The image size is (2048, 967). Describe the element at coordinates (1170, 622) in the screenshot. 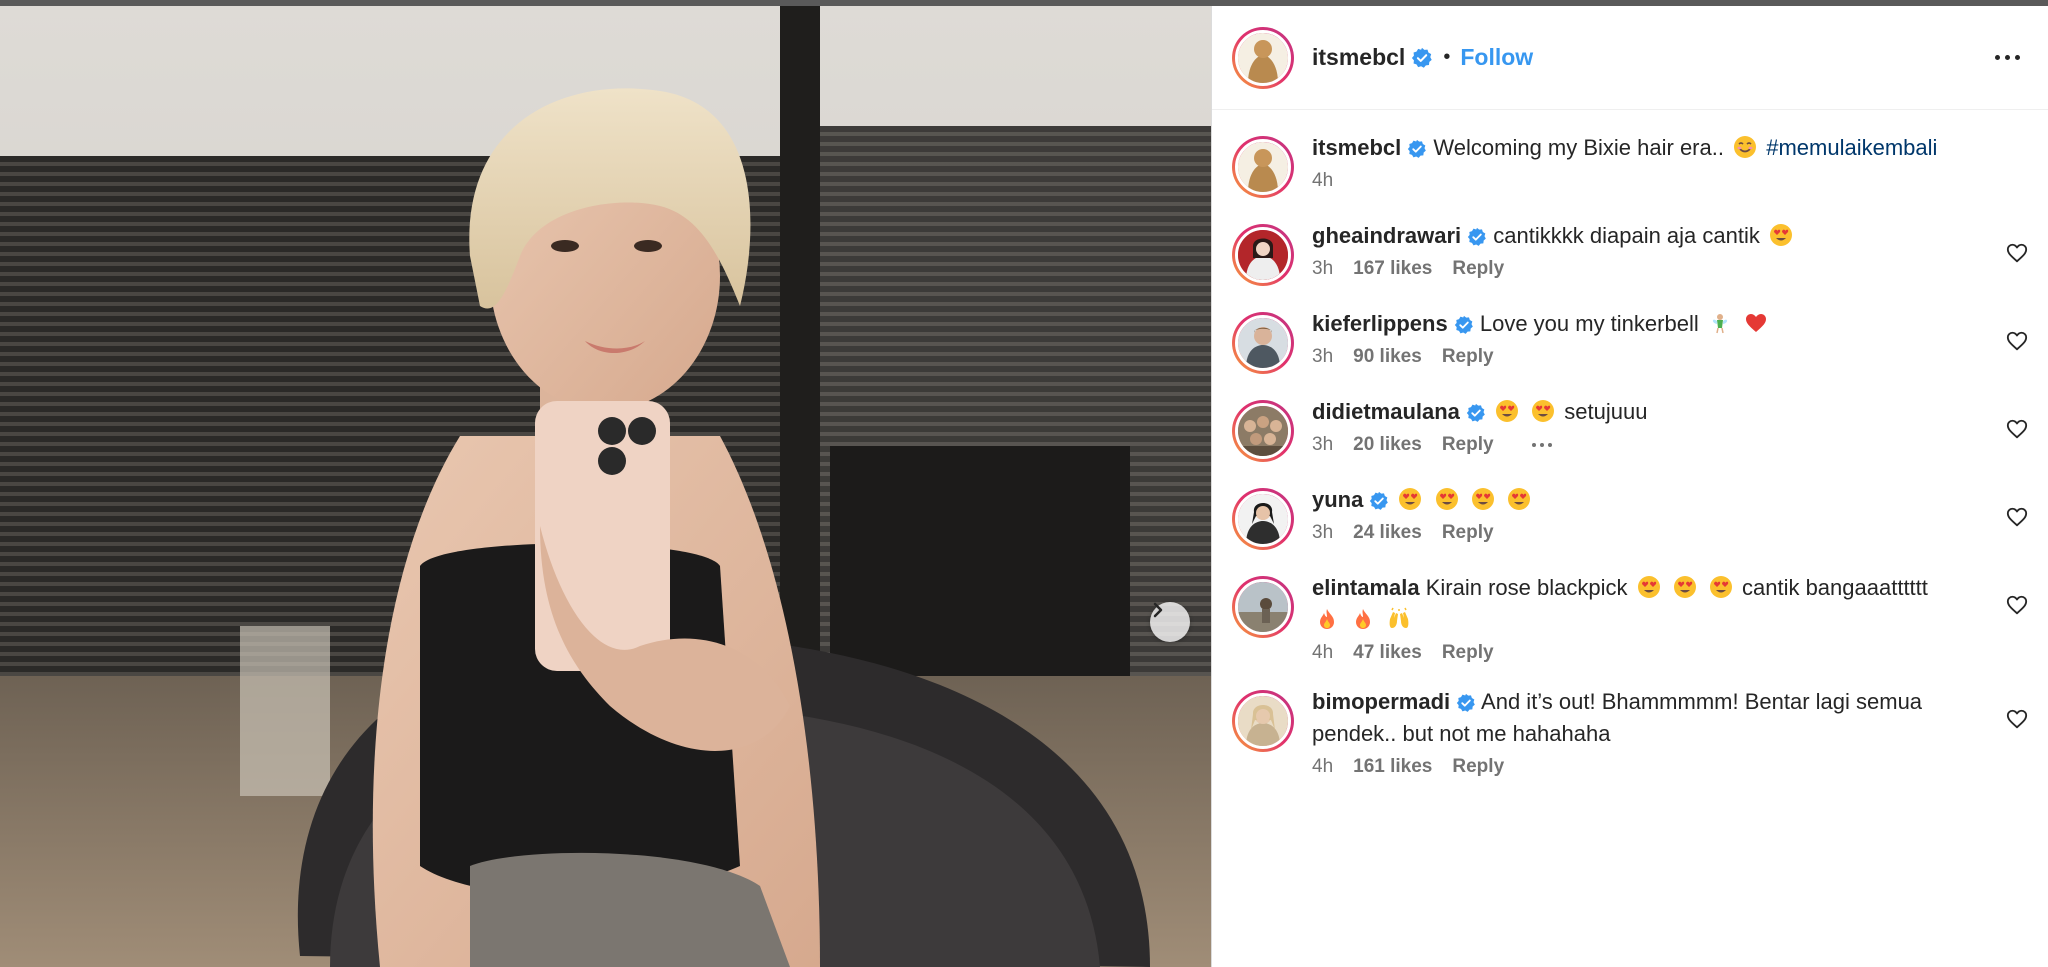

I see `next-image-button` at that location.